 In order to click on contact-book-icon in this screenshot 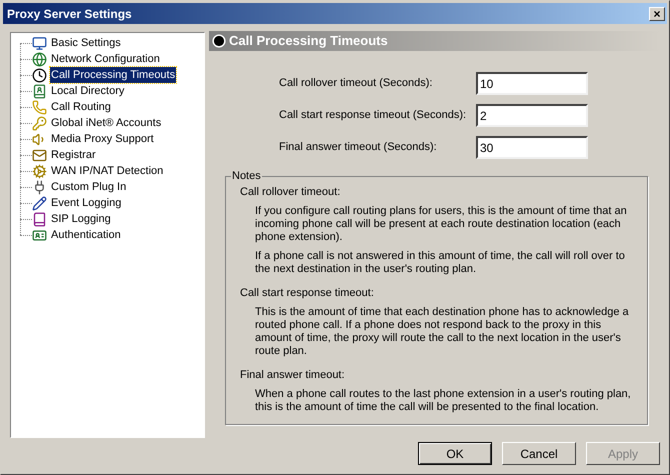, I will do `click(39, 91)`.